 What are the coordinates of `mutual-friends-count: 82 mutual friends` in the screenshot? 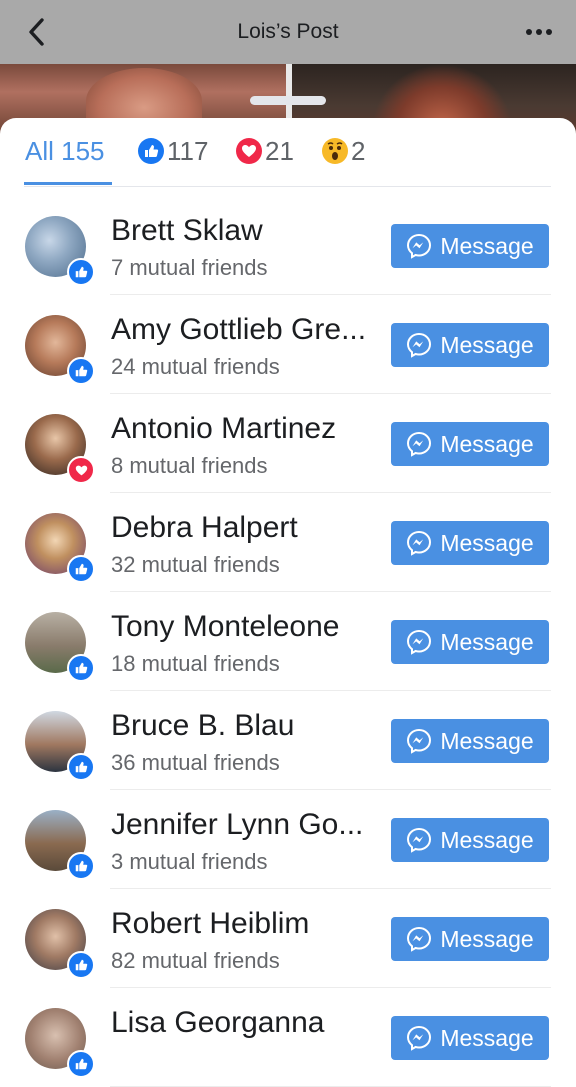 It's located at (195, 960).